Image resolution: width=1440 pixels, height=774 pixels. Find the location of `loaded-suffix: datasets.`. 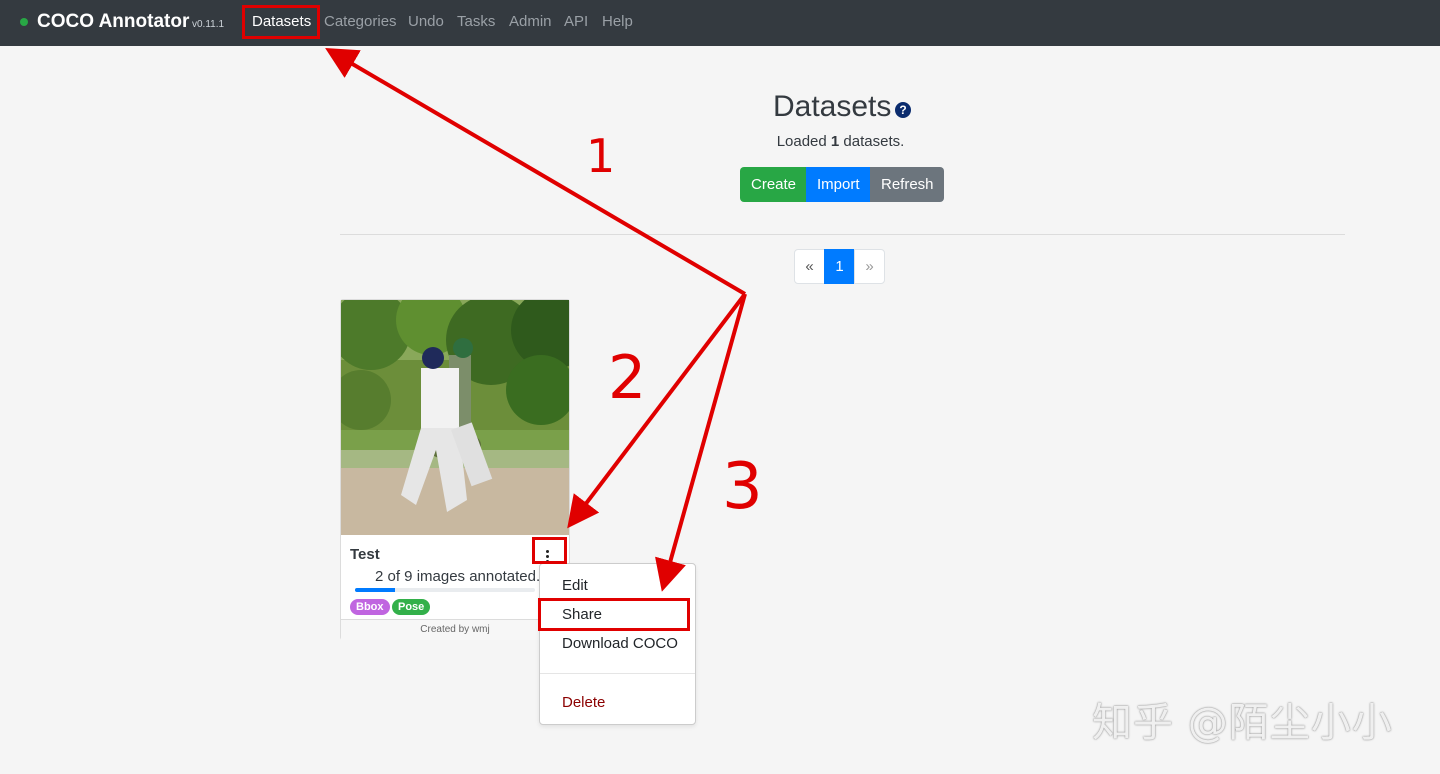

loaded-suffix: datasets. is located at coordinates (872, 141).